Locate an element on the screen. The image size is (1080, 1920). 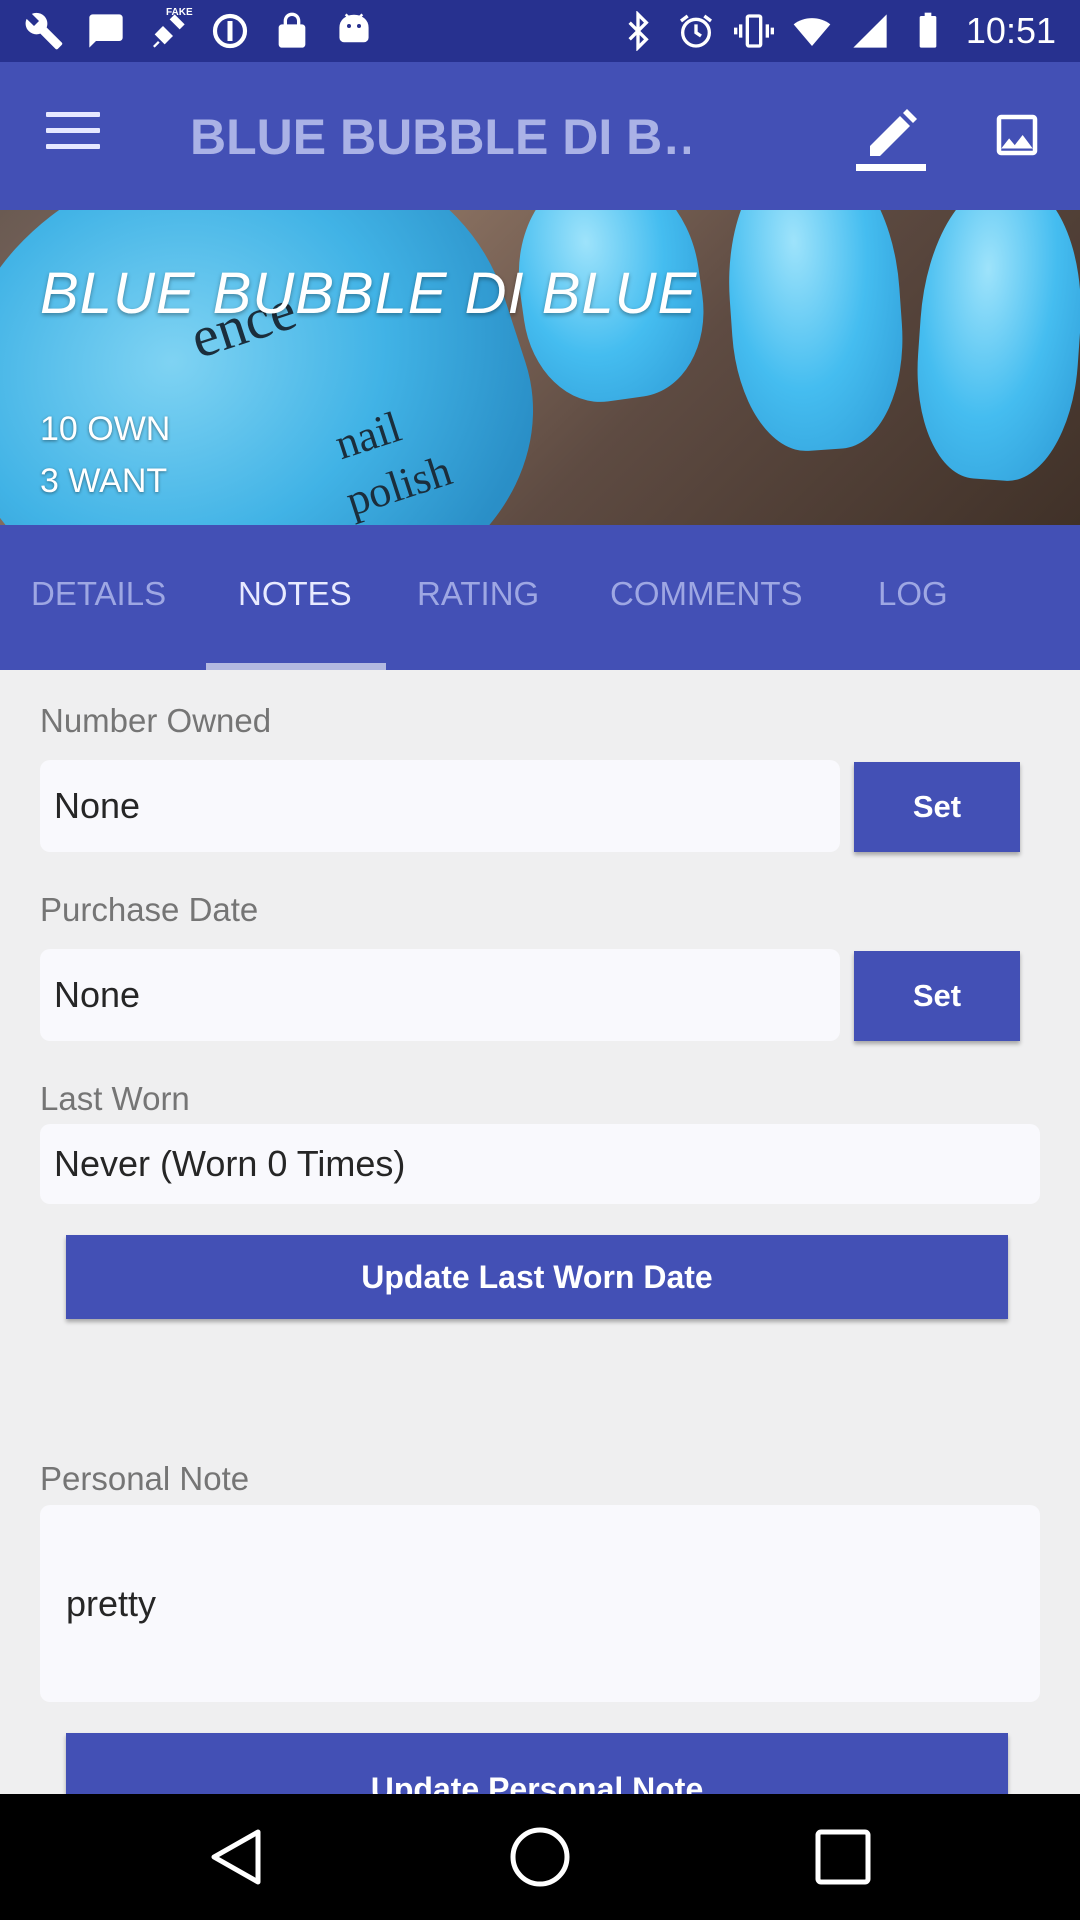
personal-note-label: Personal Note is located at coordinates (145, 1478).